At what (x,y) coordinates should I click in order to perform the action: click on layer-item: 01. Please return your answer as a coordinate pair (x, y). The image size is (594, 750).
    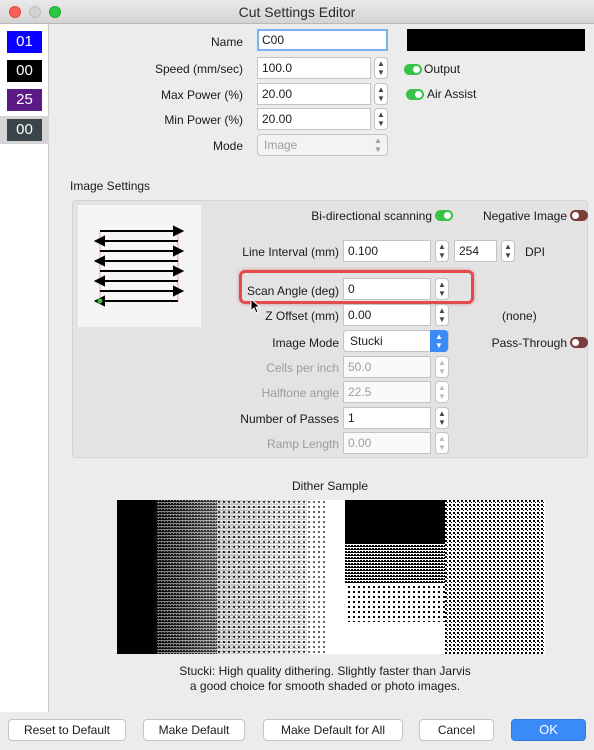
    Looking at the image, I should click on (24, 42).